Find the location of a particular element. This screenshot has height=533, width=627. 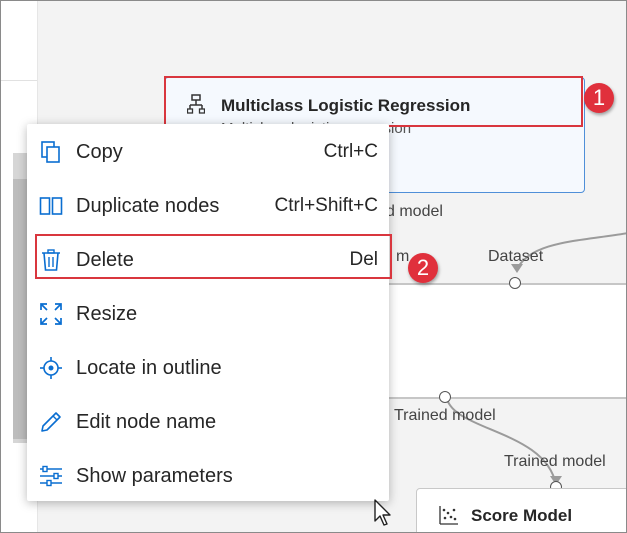

resize-icon is located at coordinates (51, 314).